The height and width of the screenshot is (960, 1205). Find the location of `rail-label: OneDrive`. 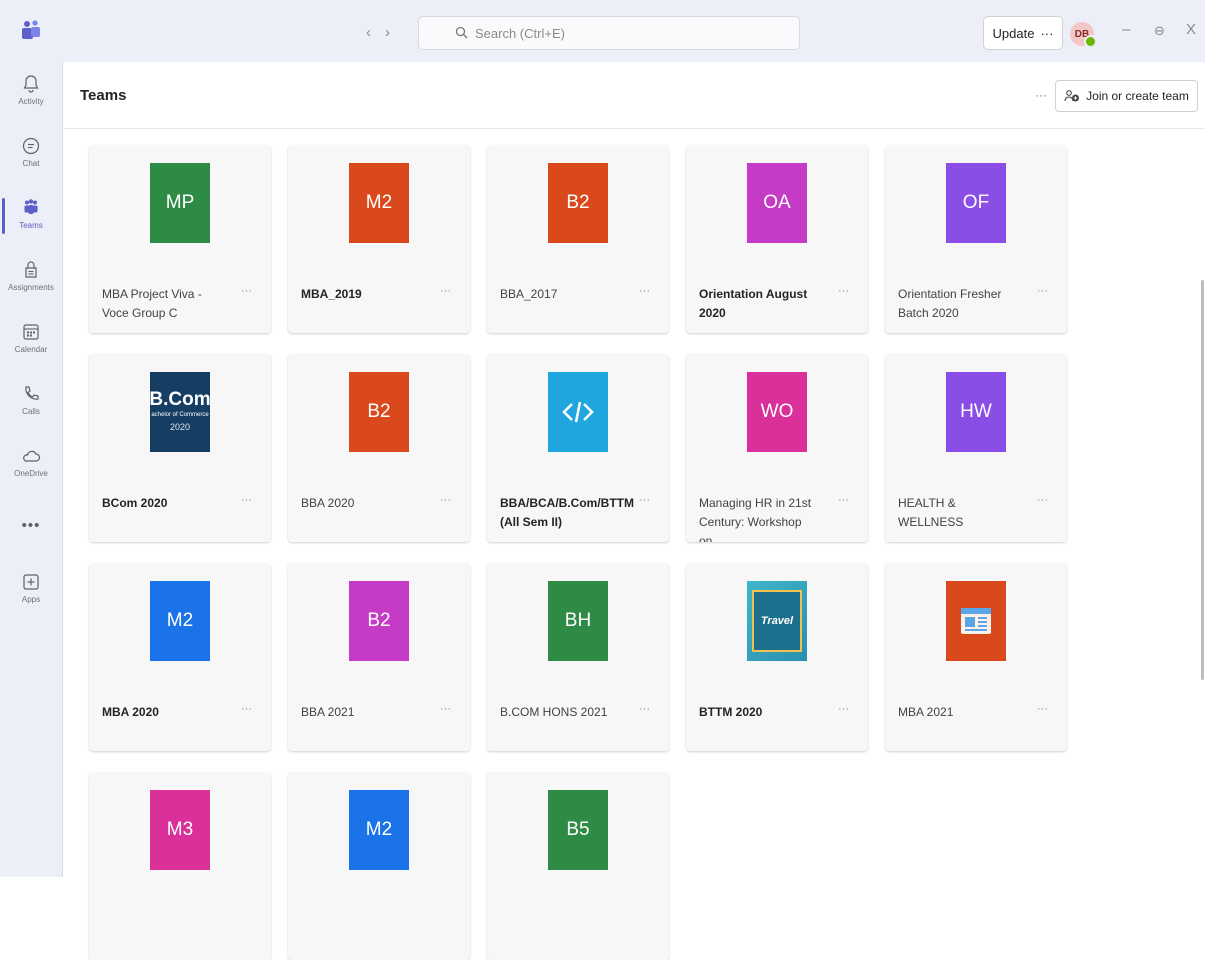

rail-label: OneDrive is located at coordinates (31, 473).